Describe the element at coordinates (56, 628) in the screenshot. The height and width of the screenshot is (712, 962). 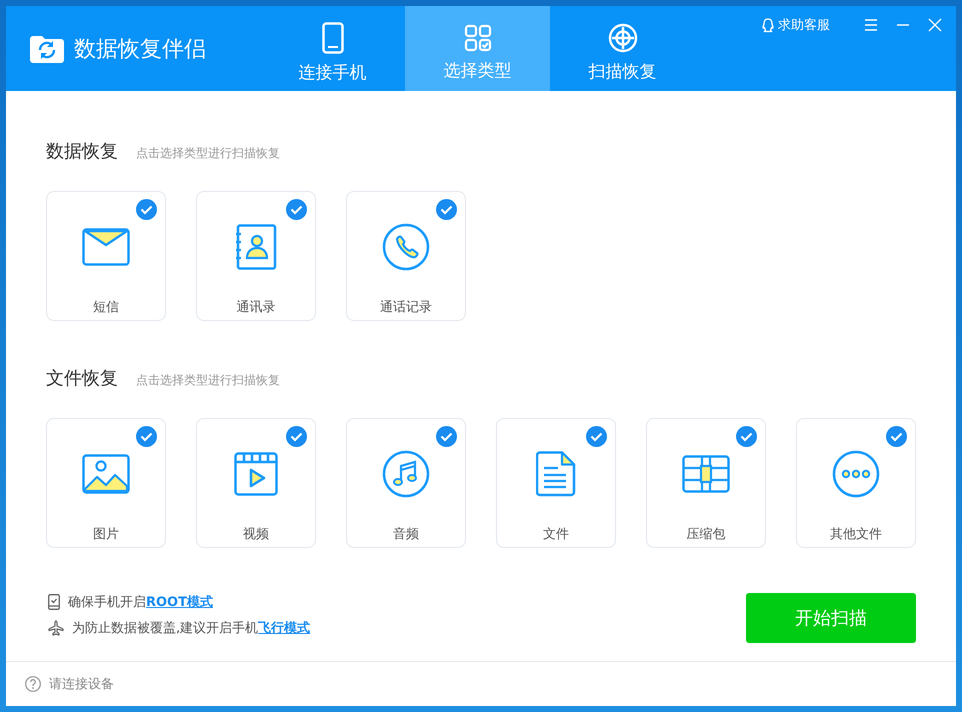
I see `airplane-icon` at that location.